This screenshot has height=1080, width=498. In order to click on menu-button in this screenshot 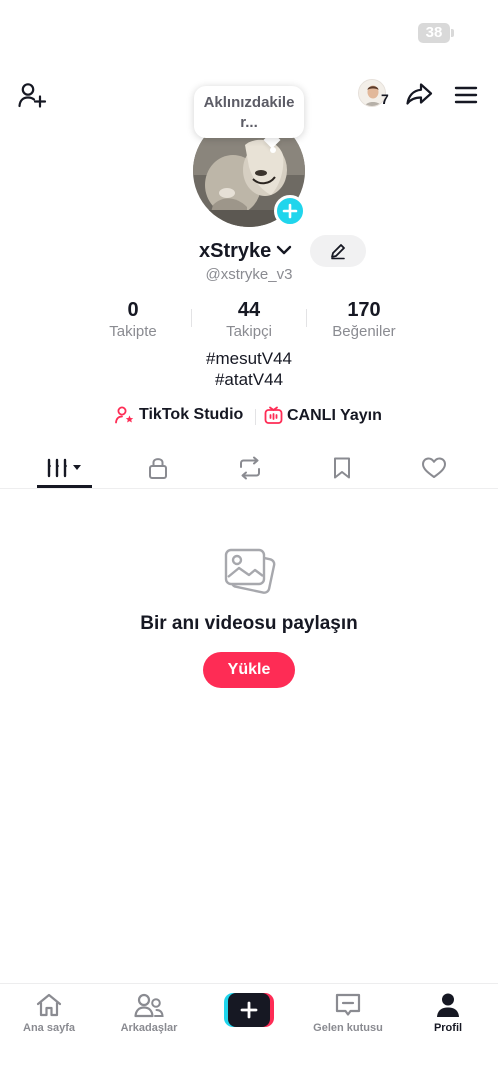, I will do `click(466, 95)`.